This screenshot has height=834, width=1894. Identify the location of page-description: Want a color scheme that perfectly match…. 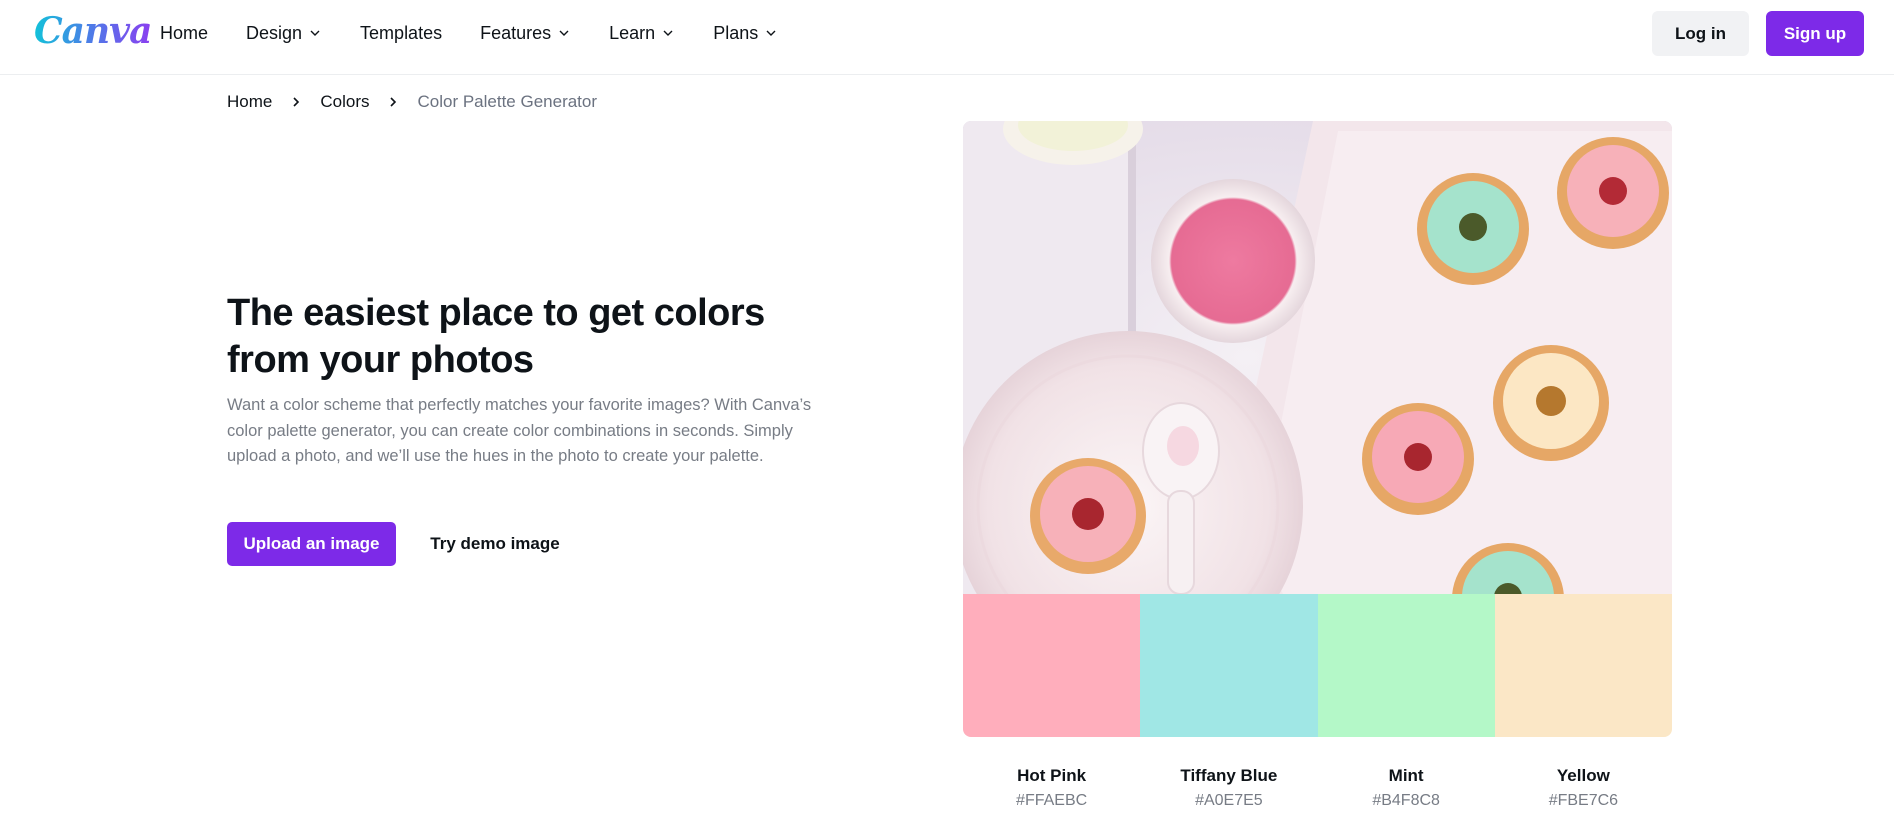
(519, 430).